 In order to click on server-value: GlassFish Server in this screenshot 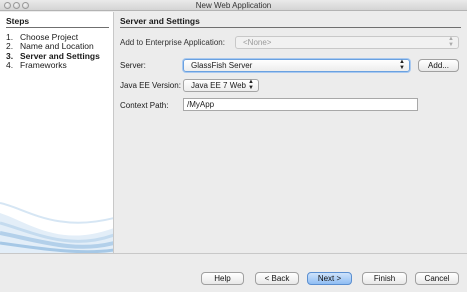, I will do `click(222, 65)`.